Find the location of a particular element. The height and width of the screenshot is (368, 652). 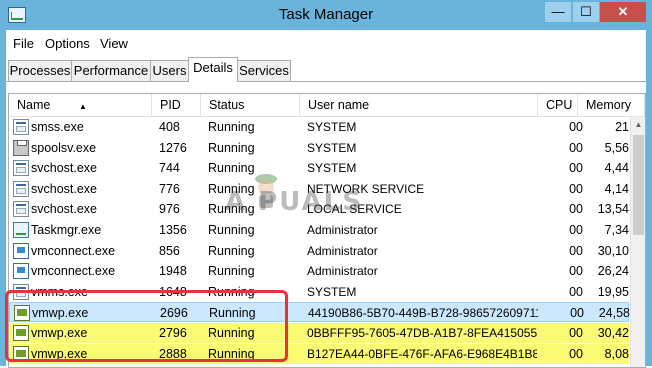

title-bar: Task Manager — ☐ ✕ is located at coordinates (326, 15).